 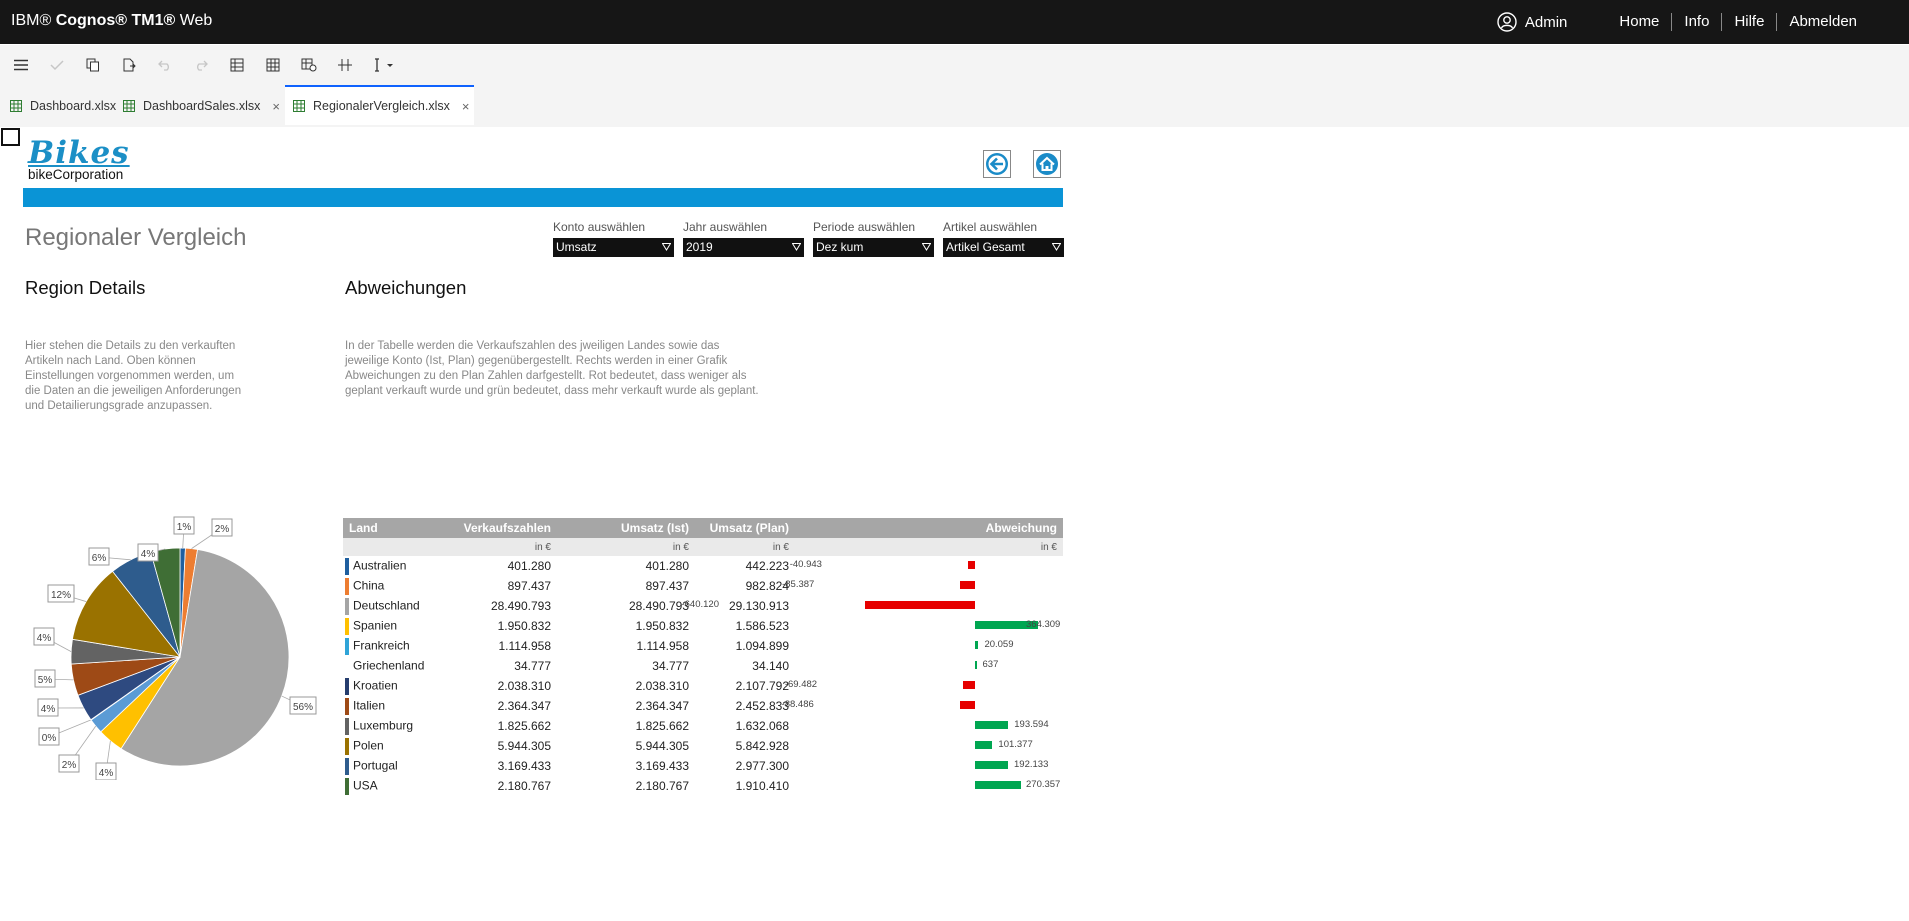 What do you see at coordinates (501, 626) in the screenshot?
I see `verkauf-cell: 1.950.832` at bounding box center [501, 626].